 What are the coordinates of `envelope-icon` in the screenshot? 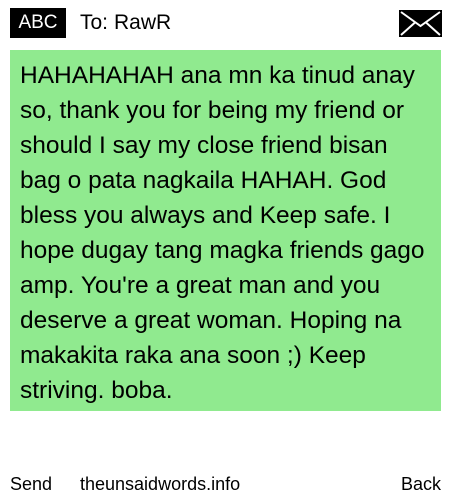 It's located at (420, 23).